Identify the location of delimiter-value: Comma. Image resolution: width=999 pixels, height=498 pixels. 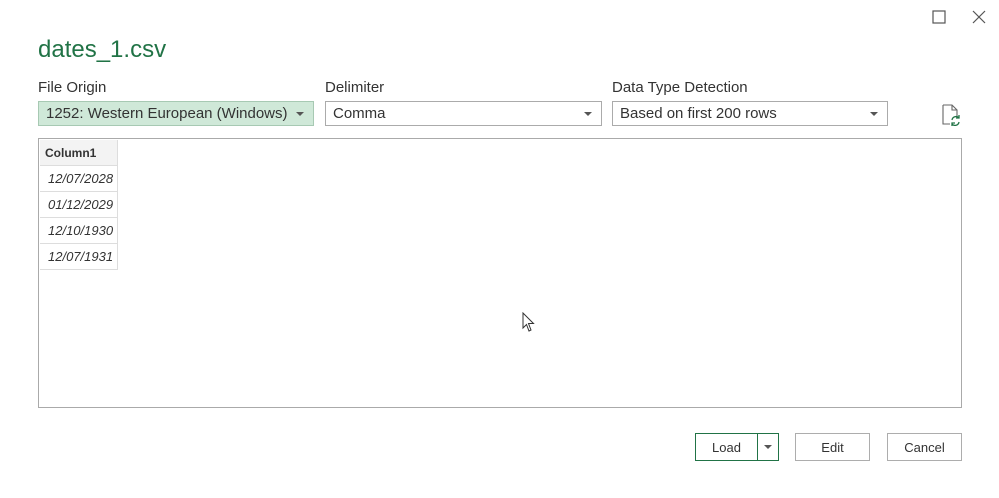
(359, 113).